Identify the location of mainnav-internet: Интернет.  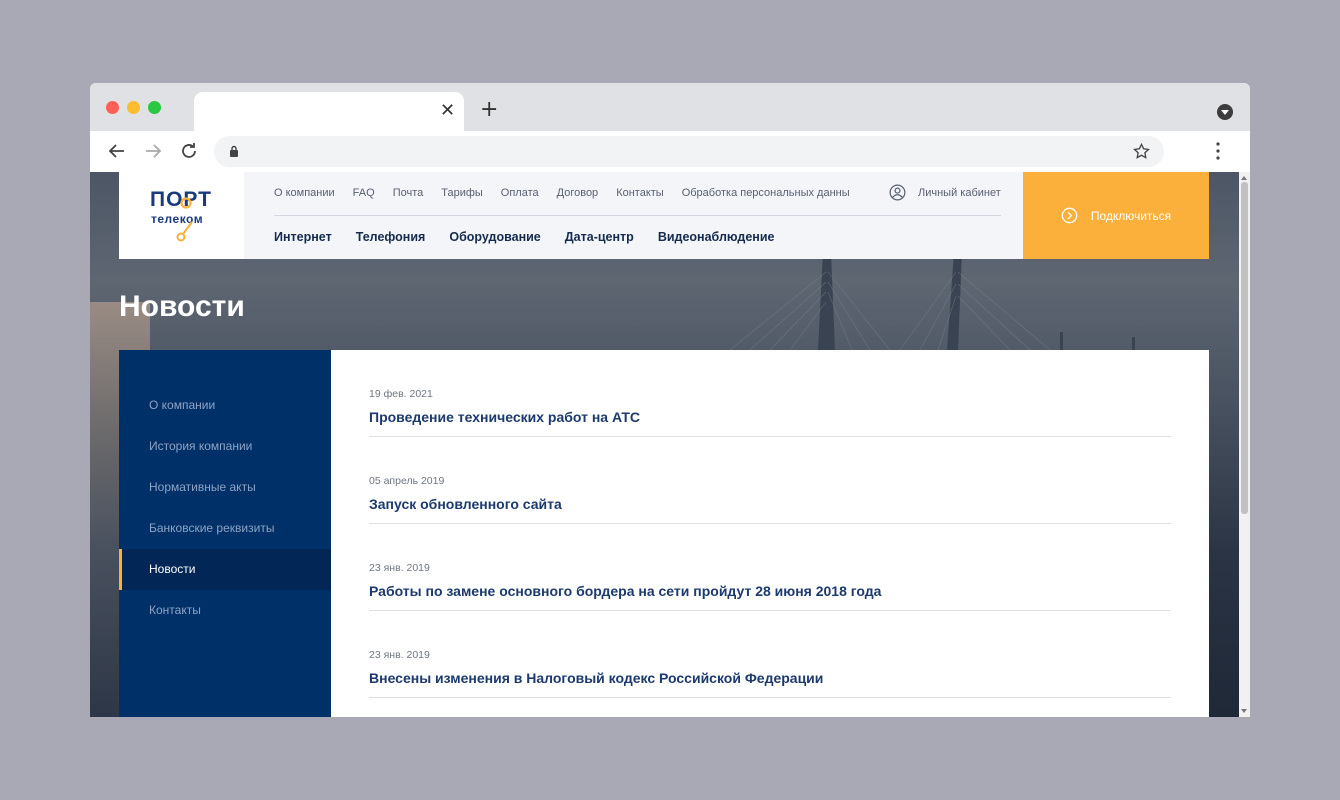
(303, 237).